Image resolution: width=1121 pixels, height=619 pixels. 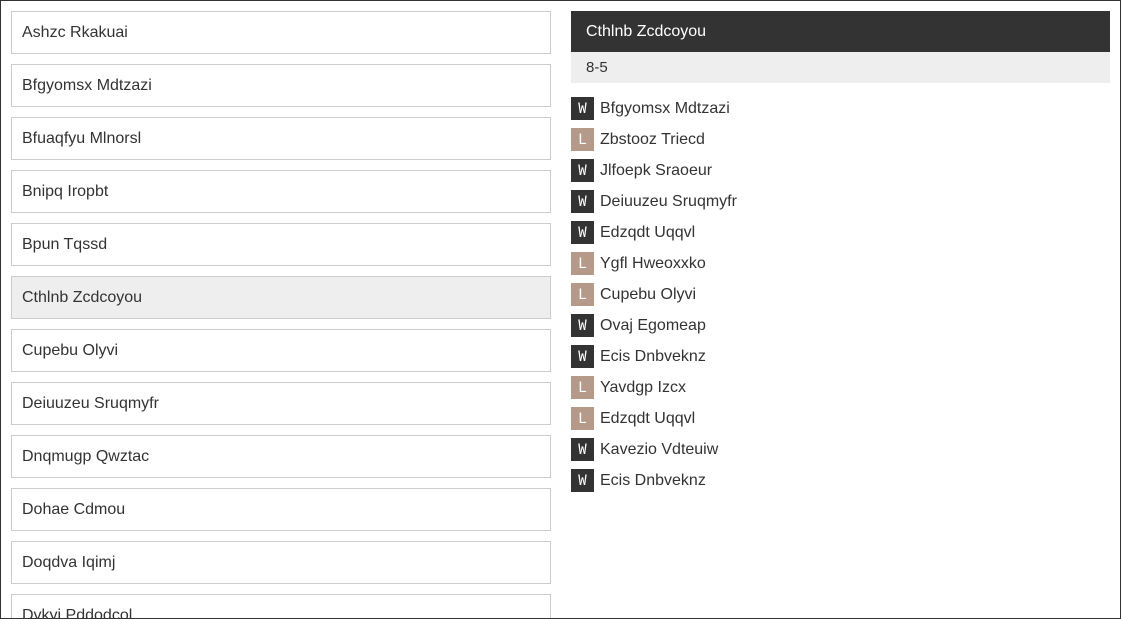 What do you see at coordinates (281, 456) in the screenshot?
I see `team-list-item: Dnqmugp Qwztac` at bounding box center [281, 456].